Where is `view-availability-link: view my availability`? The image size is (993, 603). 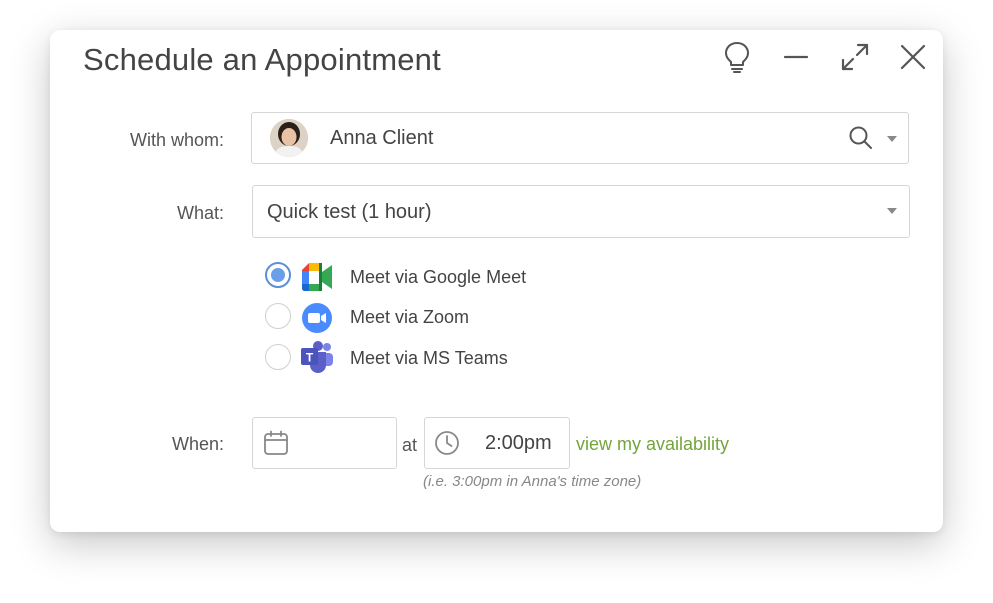
view-availability-link: view my availability is located at coordinates (652, 444).